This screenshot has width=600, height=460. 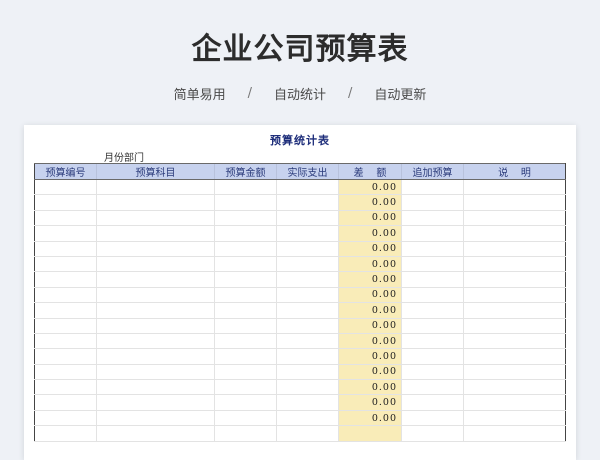 I want to click on difference-cell, so click(x=370, y=433).